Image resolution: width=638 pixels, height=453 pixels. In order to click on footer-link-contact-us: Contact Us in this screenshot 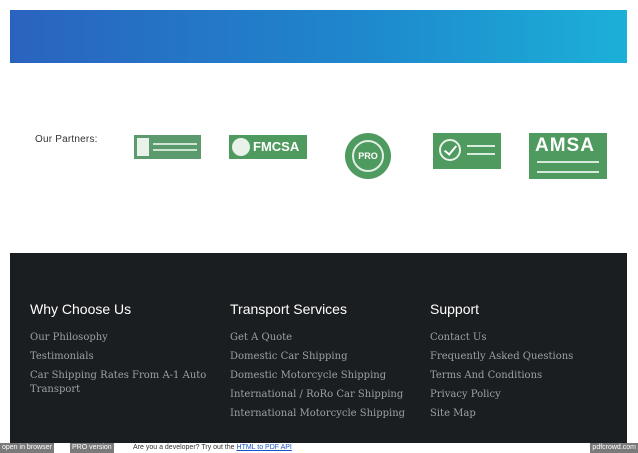, I will do `click(525, 338)`.